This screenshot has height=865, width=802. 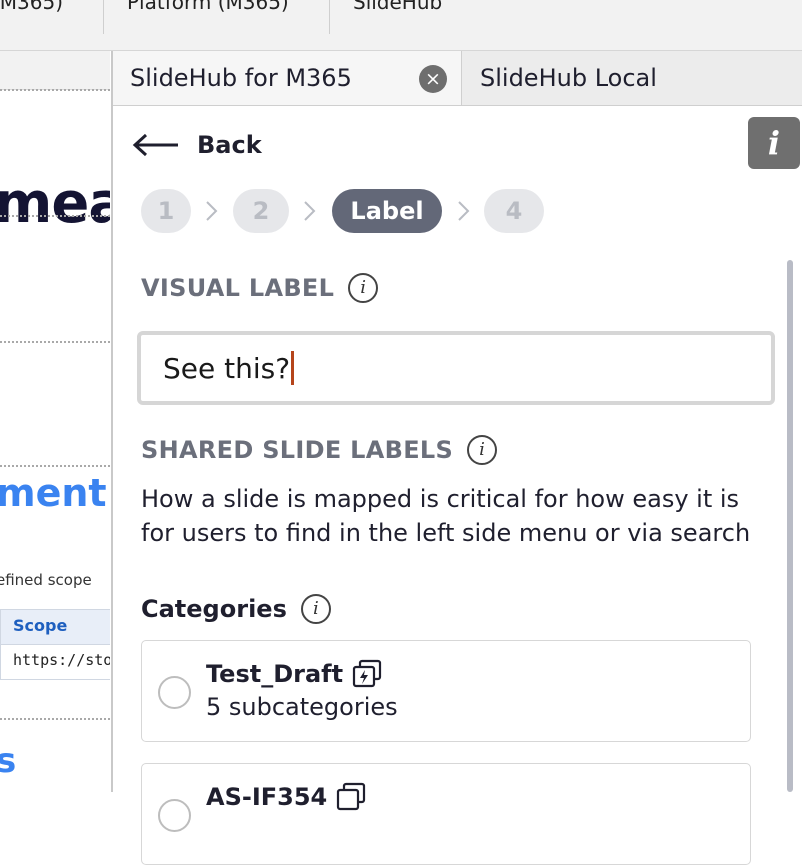 I want to click on category-title: AS-IF354, so click(x=286, y=797).